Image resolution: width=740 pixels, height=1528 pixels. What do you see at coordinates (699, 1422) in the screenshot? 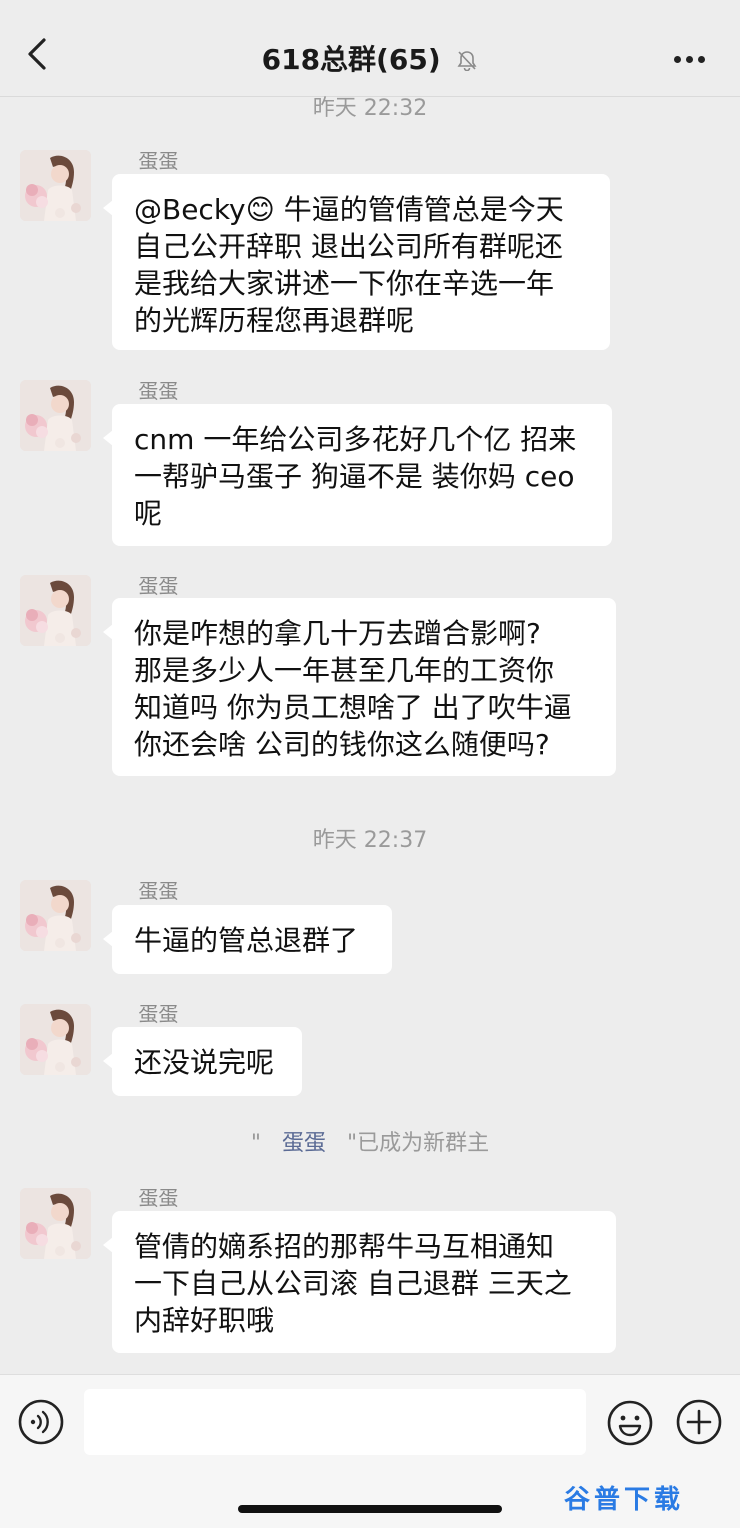
I see `plus-icon` at bounding box center [699, 1422].